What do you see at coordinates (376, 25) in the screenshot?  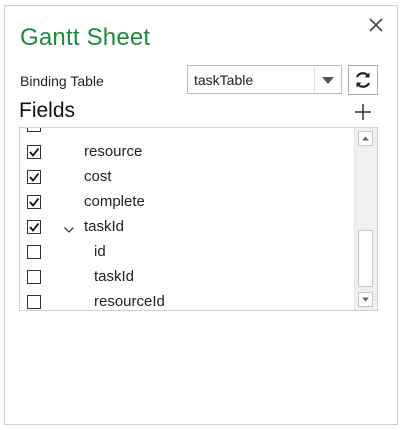 I see `close-icon` at bounding box center [376, 25].